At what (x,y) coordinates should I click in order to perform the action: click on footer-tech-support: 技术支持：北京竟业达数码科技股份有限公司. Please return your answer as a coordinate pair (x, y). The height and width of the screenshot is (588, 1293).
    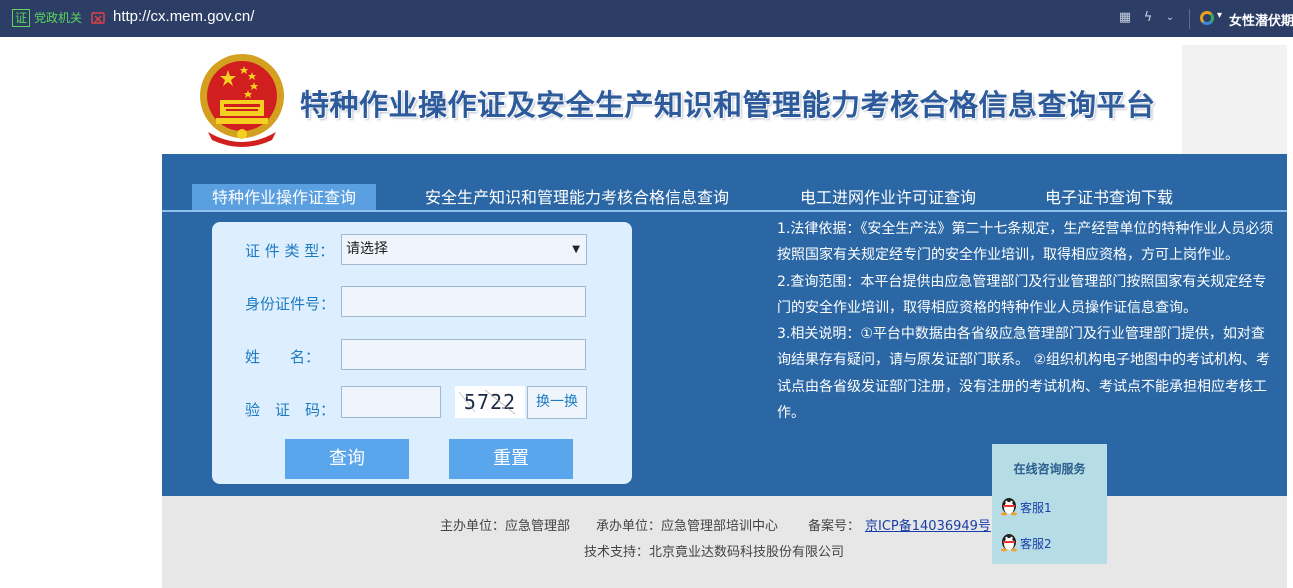
    Looking at the image, I should click on (714, 552).